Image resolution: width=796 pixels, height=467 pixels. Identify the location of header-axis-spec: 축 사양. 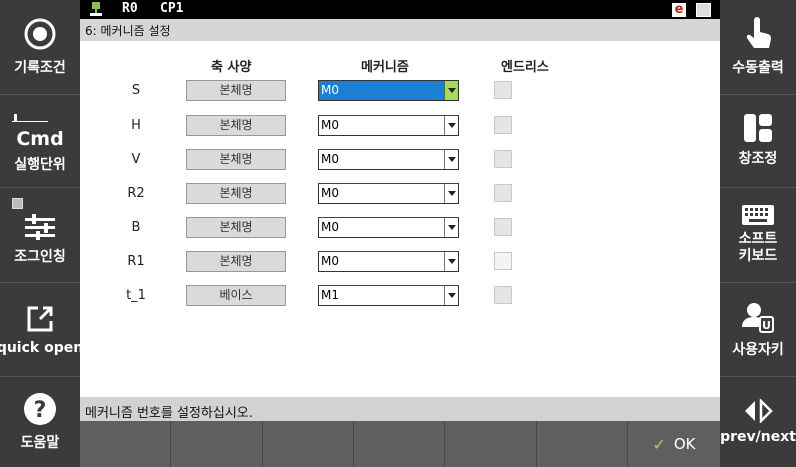
(231, 67).